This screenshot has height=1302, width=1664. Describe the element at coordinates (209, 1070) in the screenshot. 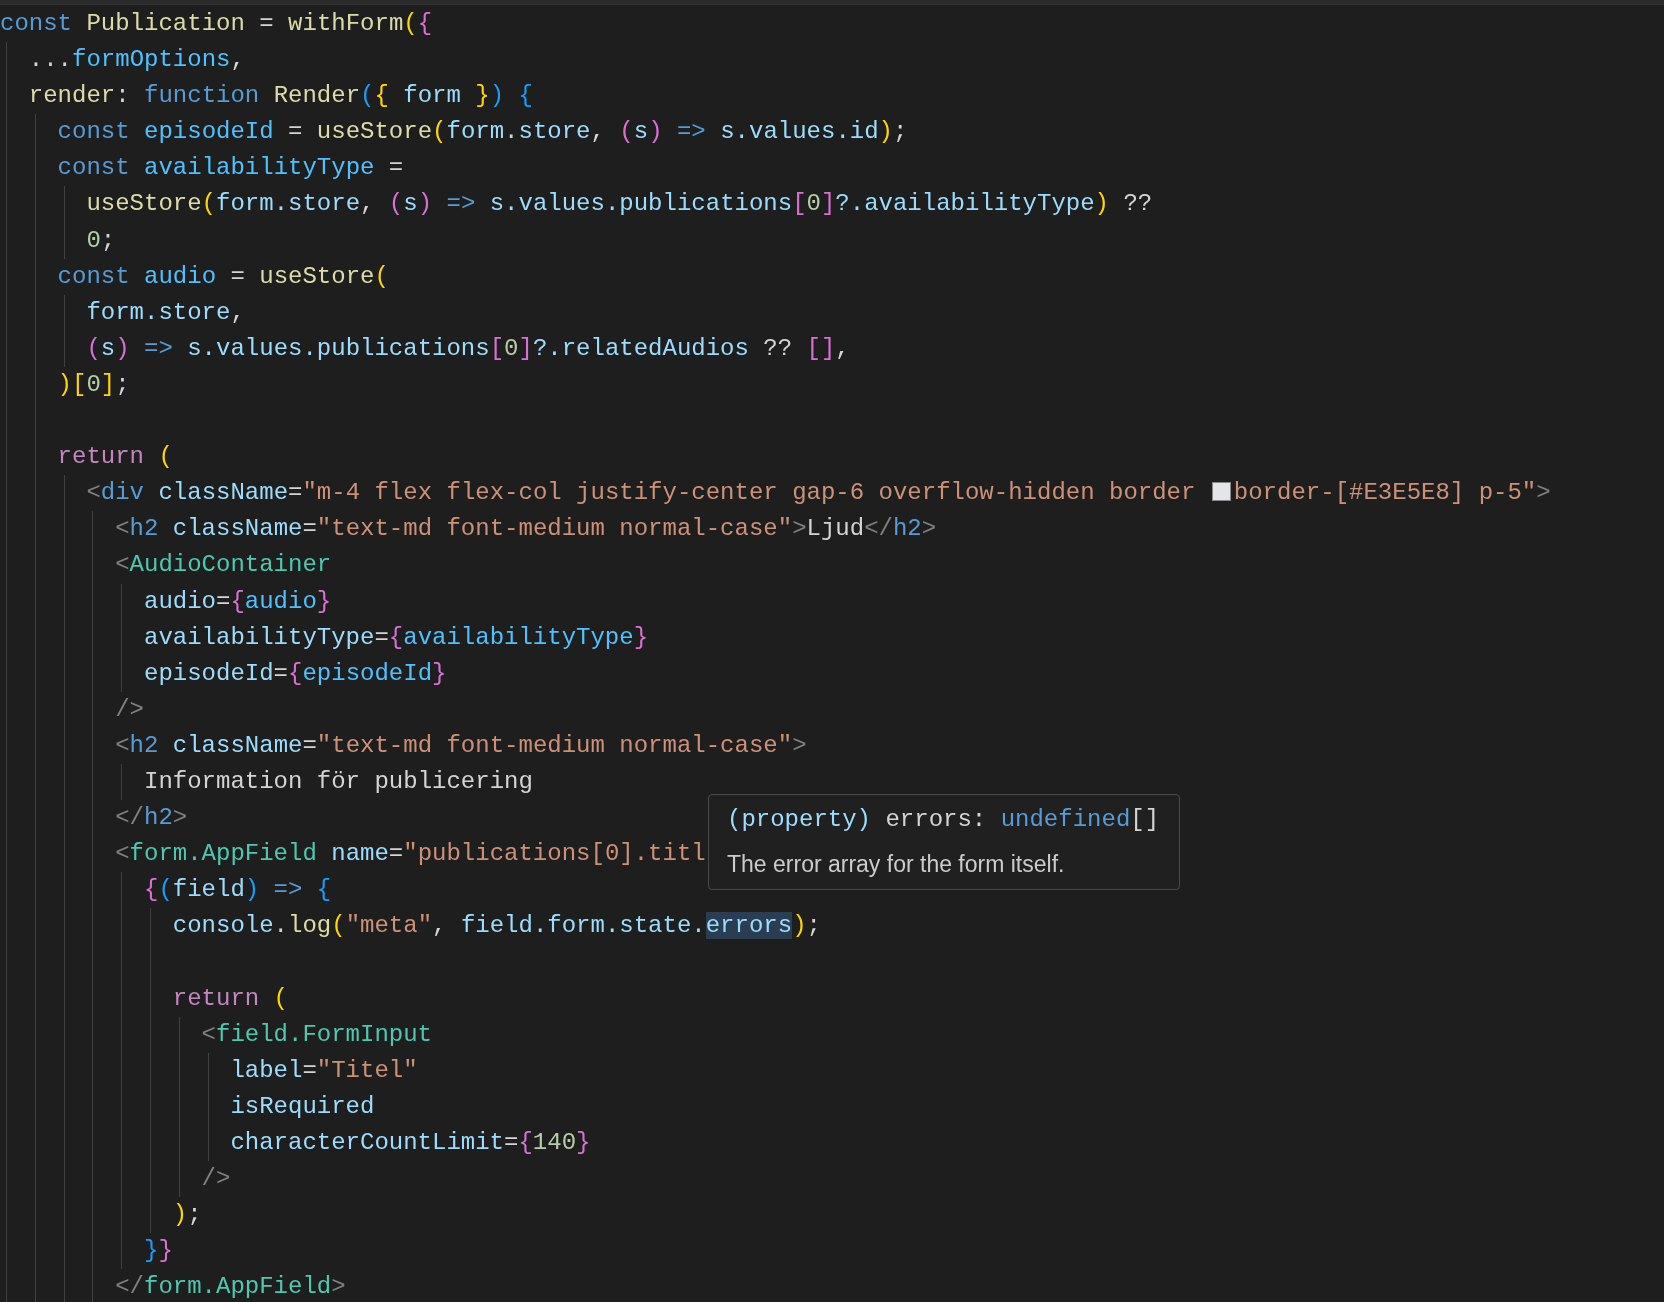

I see `code-line: label="Titel"` at that location.